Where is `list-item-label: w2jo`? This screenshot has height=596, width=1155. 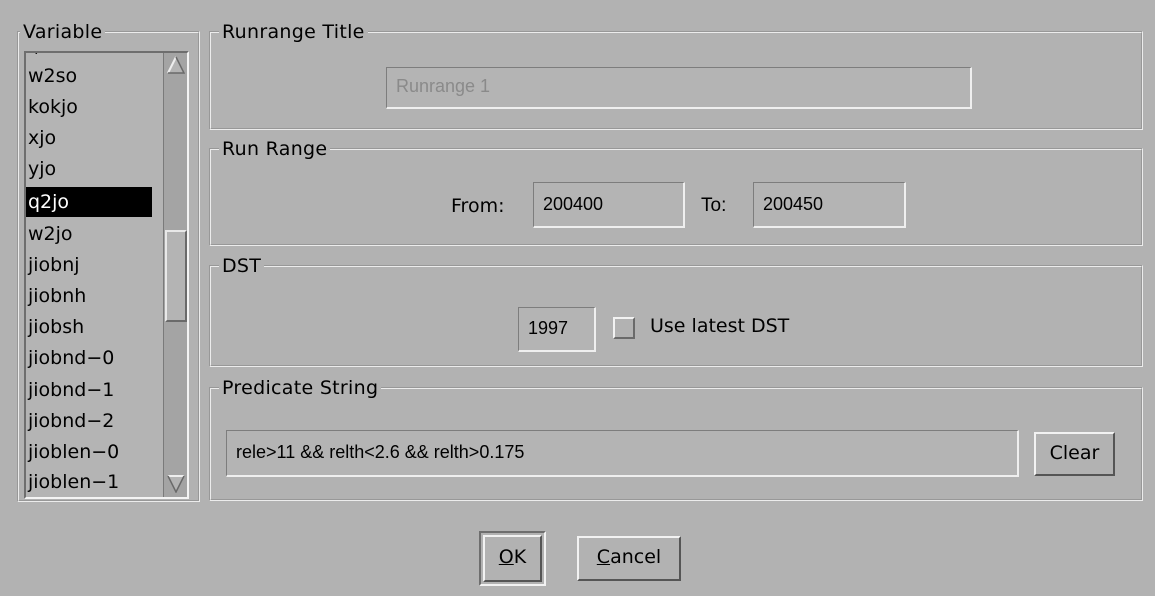
list-item-label: w2jo is located at coordinates (50, 234).